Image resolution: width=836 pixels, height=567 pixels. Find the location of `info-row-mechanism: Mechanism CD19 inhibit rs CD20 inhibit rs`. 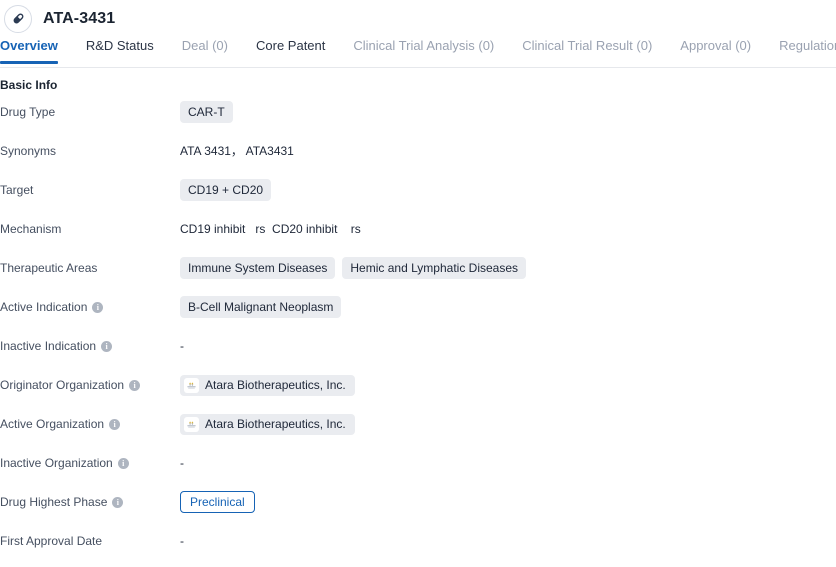

info-row-mechanism: Mechanism CD19 inhibit rs CD20 inhibit rs is located at coordinates (418, 235).